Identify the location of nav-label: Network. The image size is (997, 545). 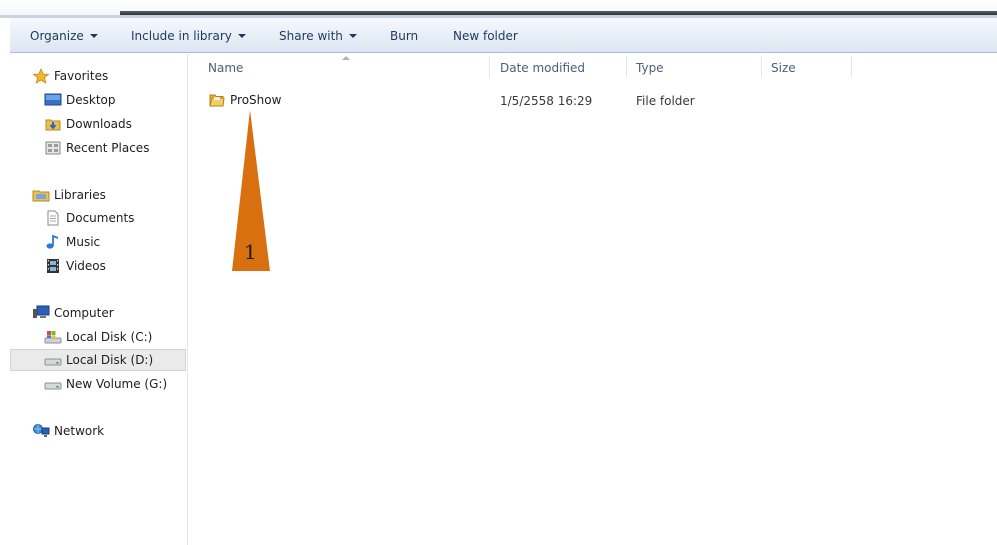
(79, 431).